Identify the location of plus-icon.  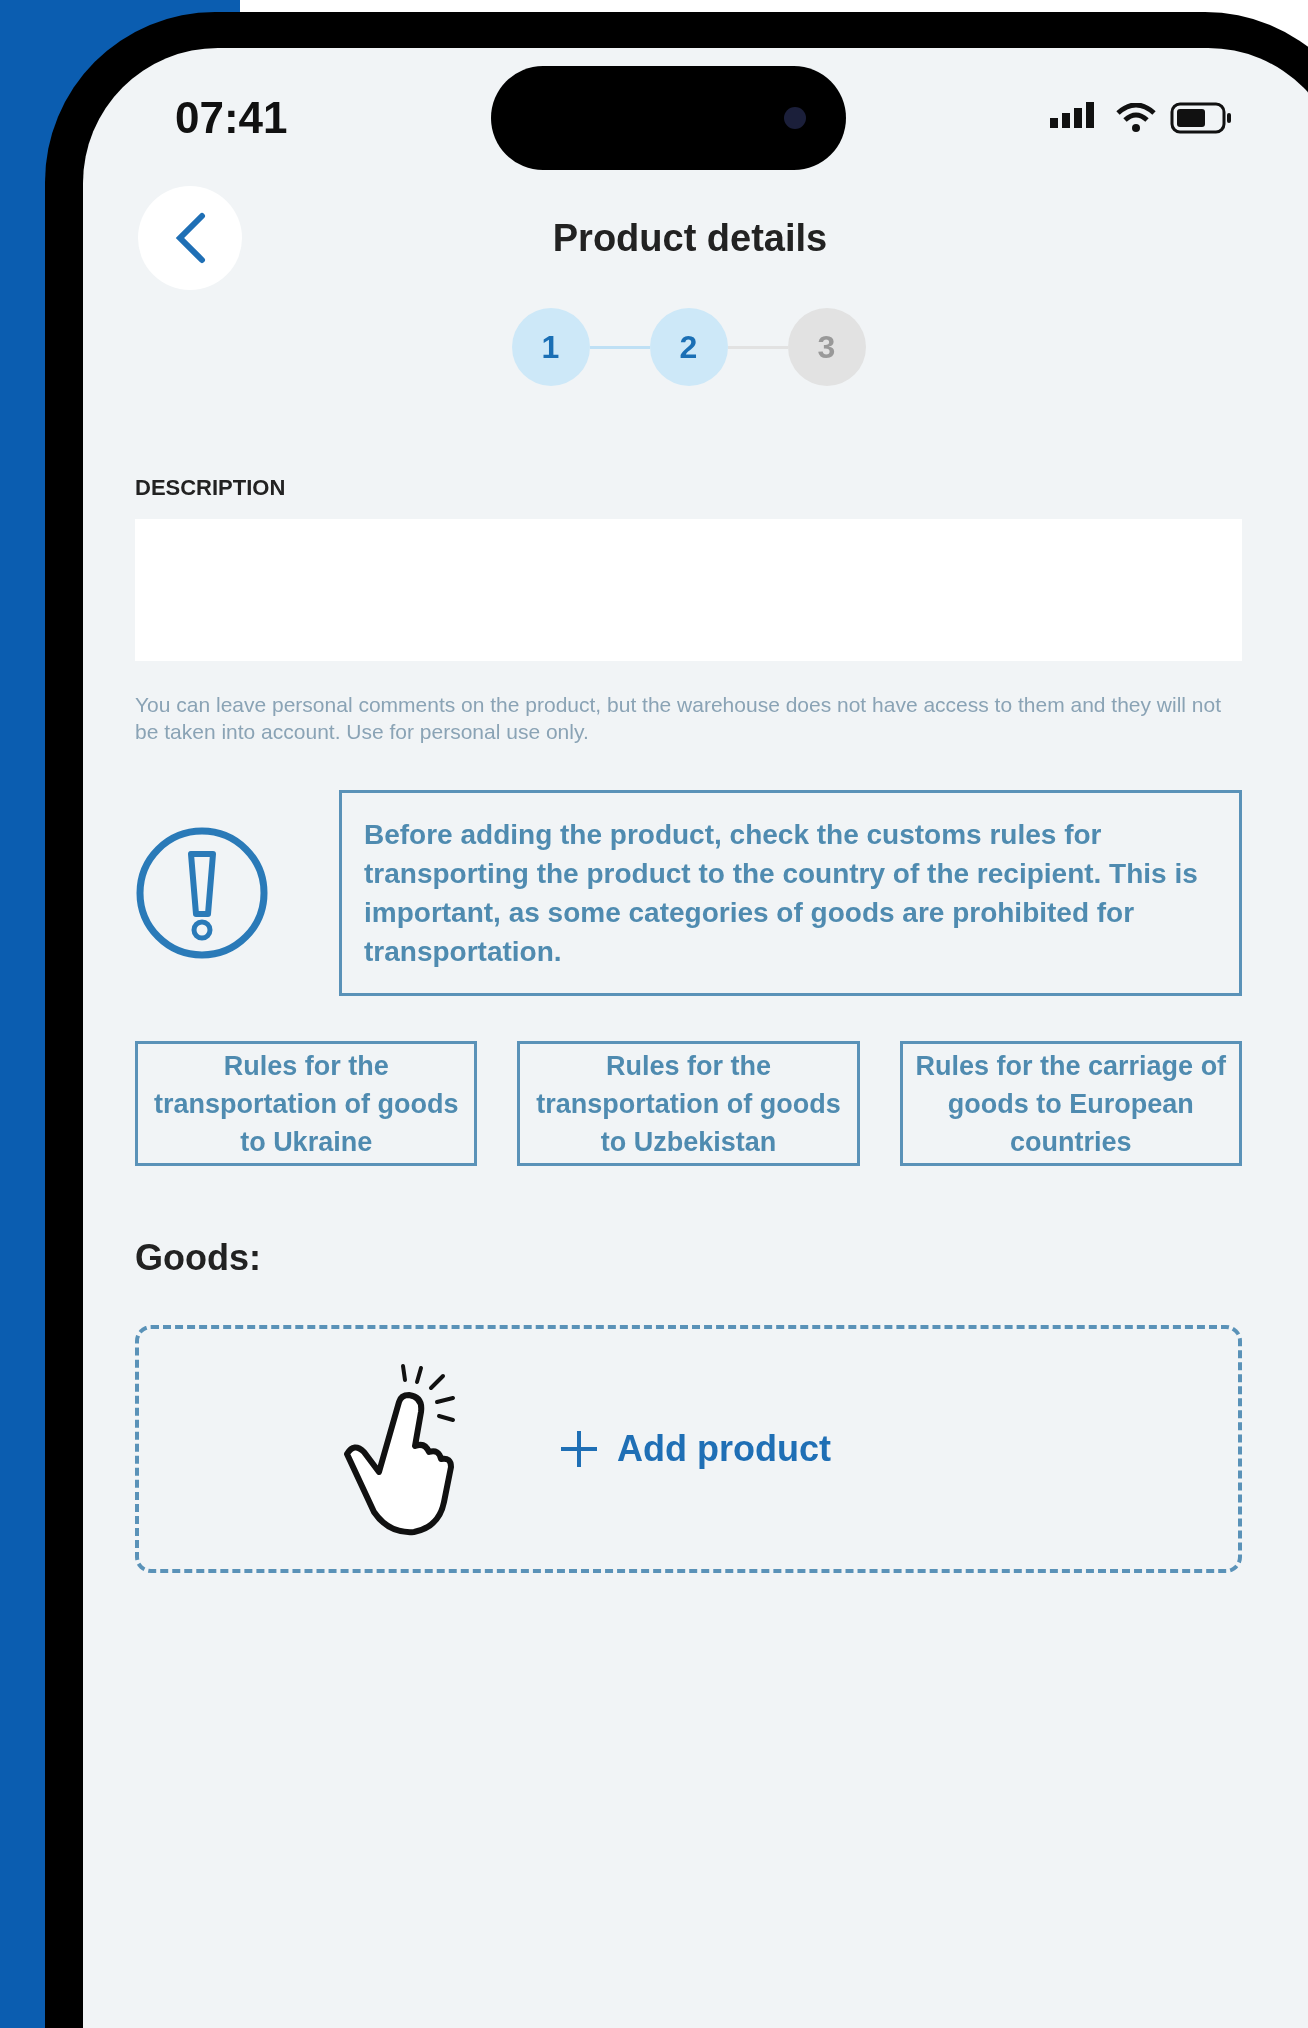
(579, 1449).